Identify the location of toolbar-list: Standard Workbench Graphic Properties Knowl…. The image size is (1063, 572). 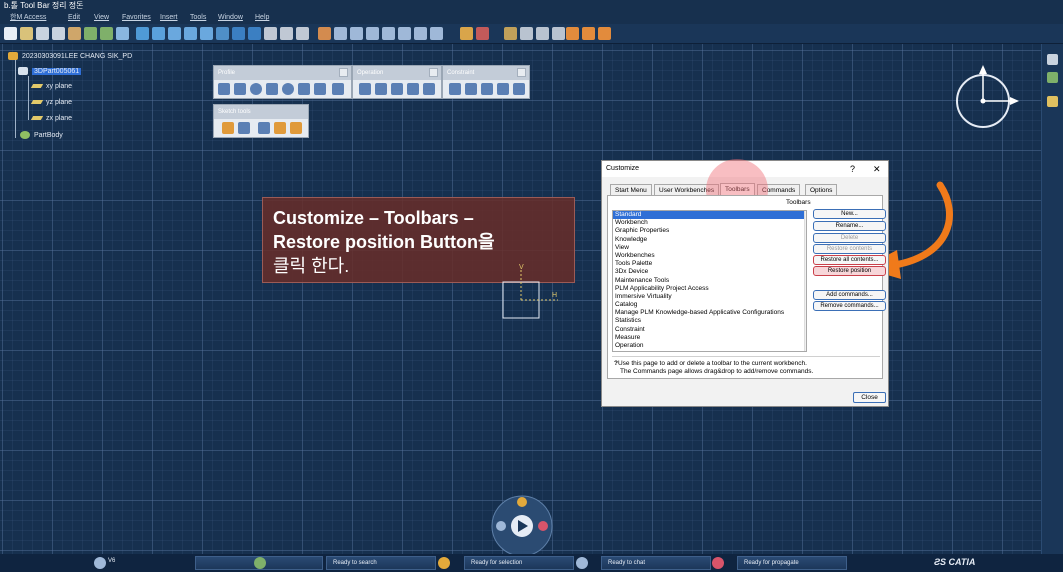
(709, 281).